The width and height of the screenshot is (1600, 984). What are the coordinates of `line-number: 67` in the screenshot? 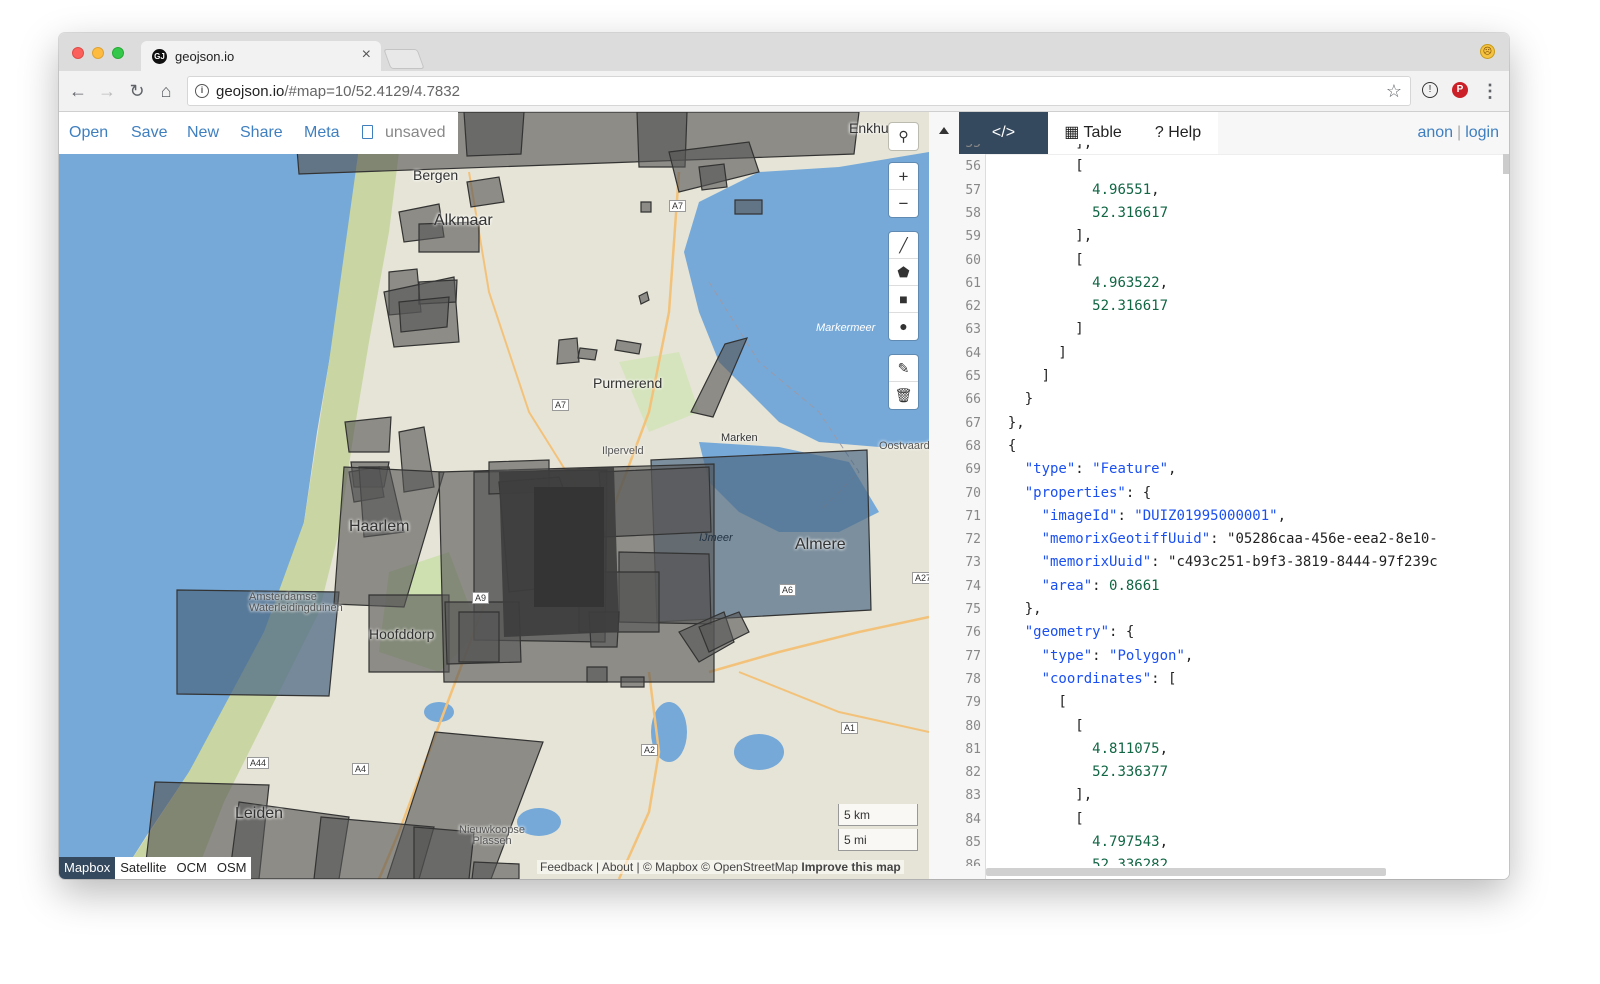 It's located at (973, 423).